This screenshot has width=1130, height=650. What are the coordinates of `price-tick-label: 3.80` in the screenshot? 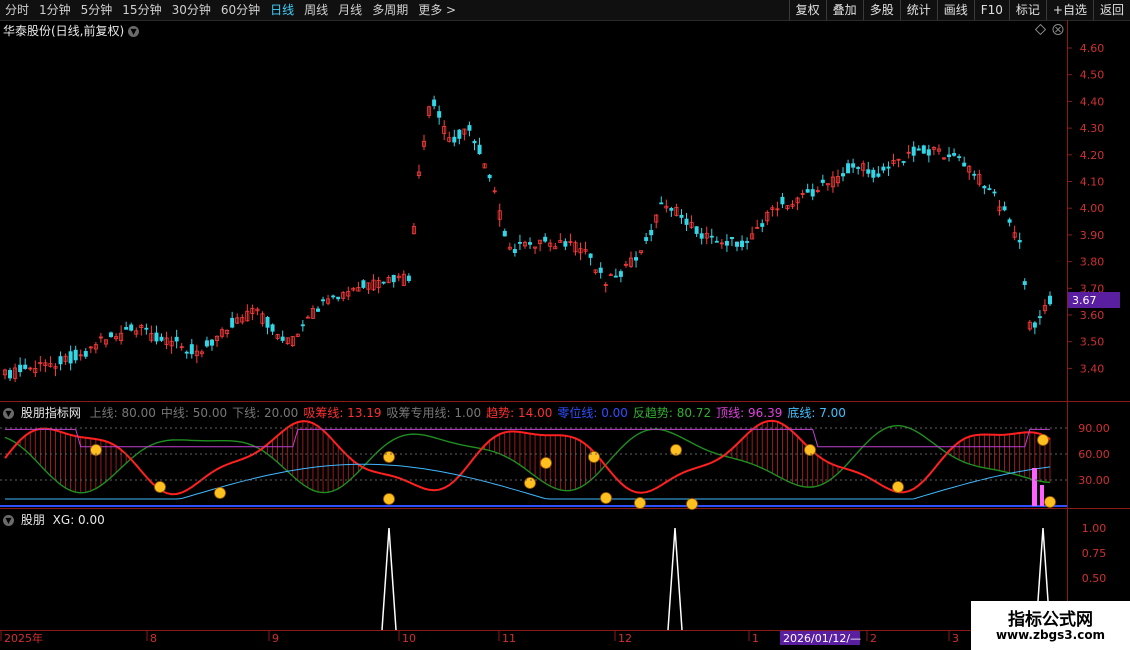 It's located at (1092, 262).